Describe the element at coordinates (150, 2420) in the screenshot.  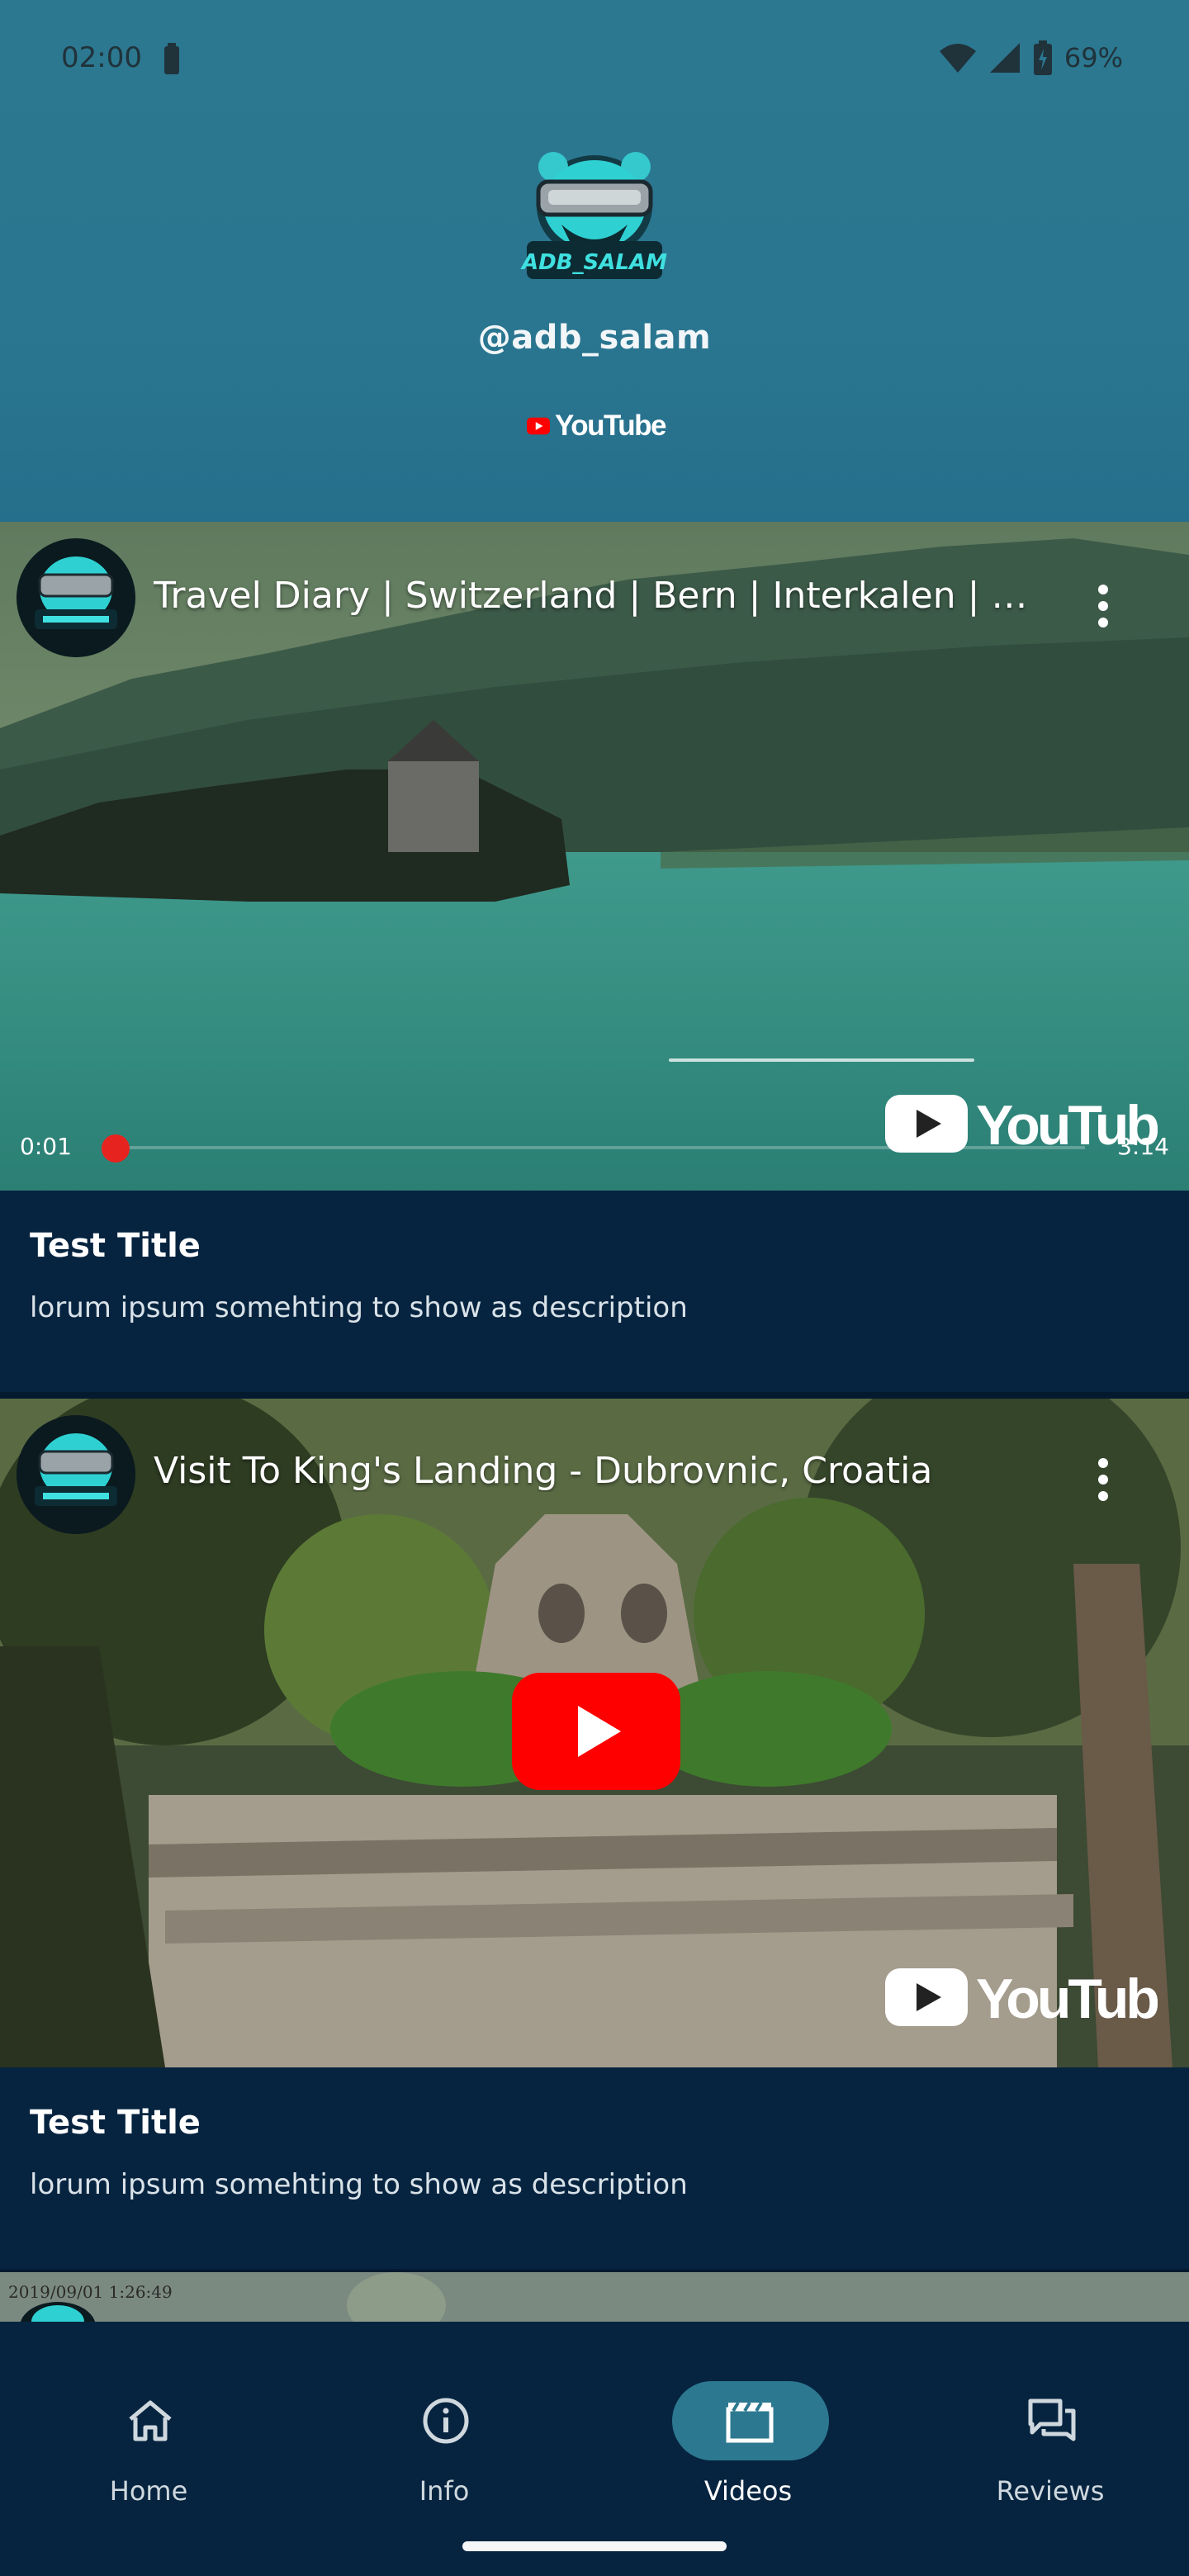
I see `home-icon` at that location.